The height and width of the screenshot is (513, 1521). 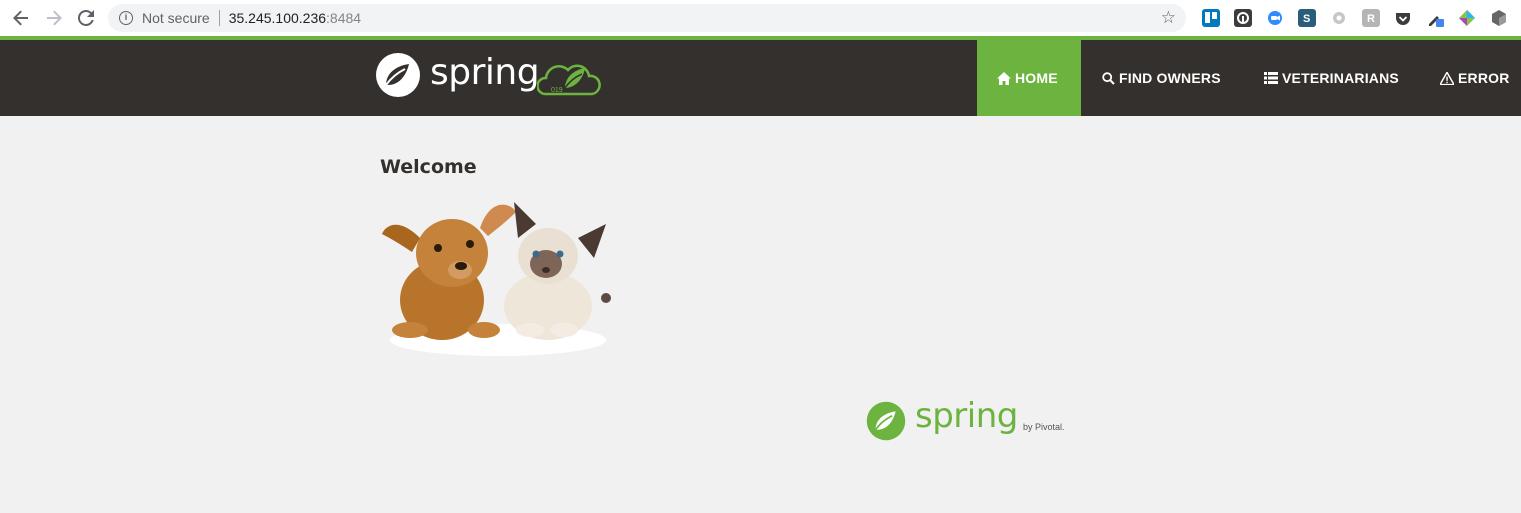 What do you see at coordinates (428, 167) in the screenshot?
I see `page-title: Welcome` at bounding box center [428, 167].